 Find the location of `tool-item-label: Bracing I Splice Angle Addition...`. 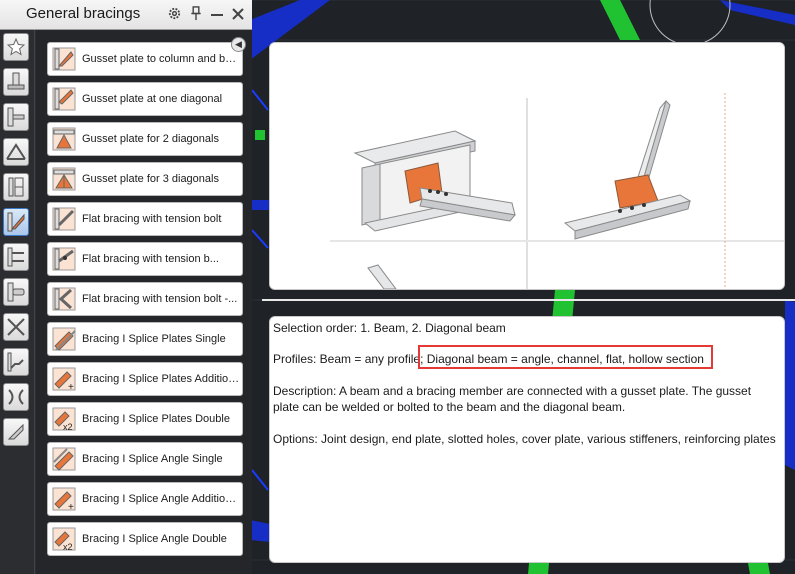

tool-item-label: Bracing I Splice Angle Addition... is located at coordinates (161, 499).